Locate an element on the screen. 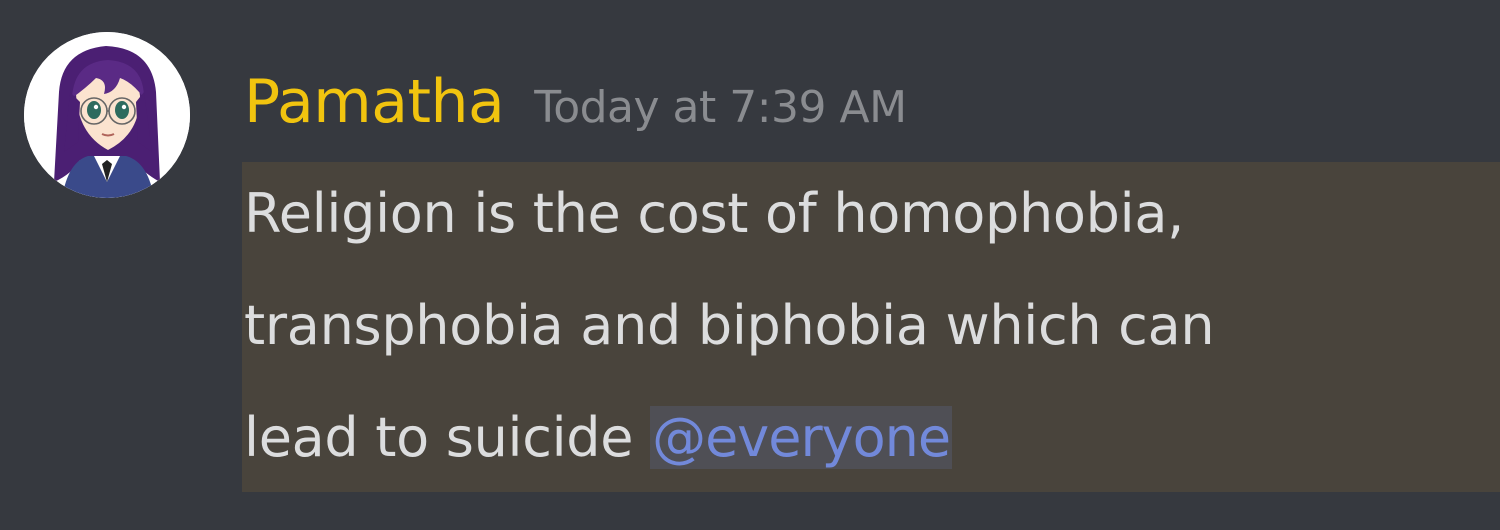 The height and width of the screenshot is (530, 1500). message-header: Pamatha Today at 7:39 AM is located at coordinates (575, 102).